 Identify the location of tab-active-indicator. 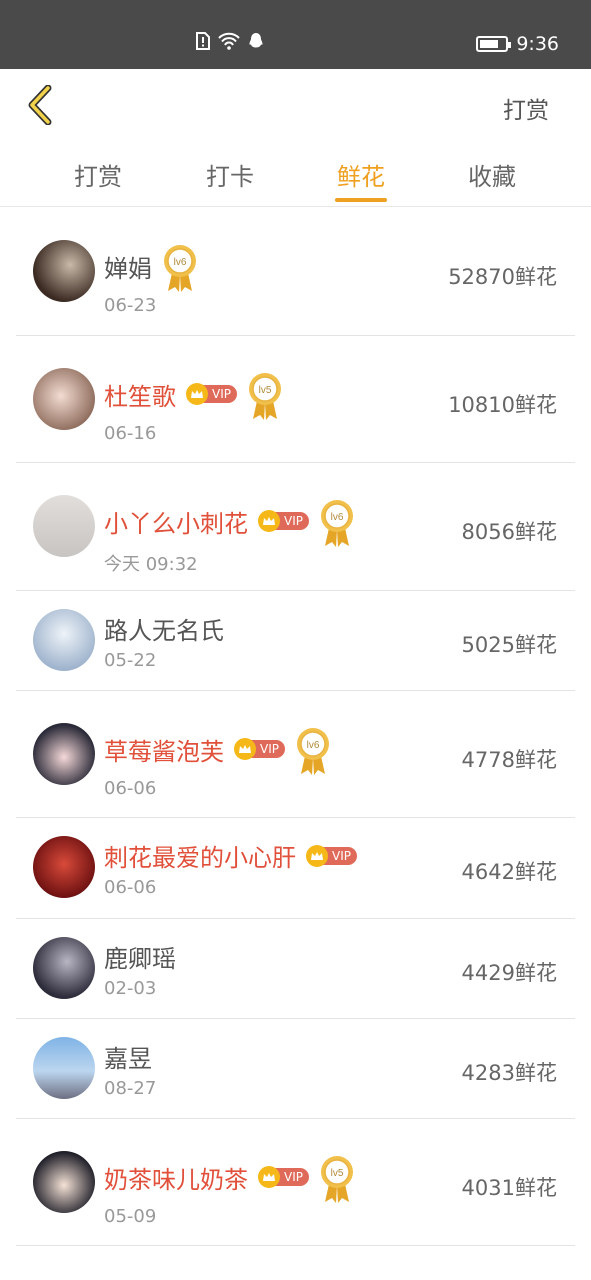
(361, 200).